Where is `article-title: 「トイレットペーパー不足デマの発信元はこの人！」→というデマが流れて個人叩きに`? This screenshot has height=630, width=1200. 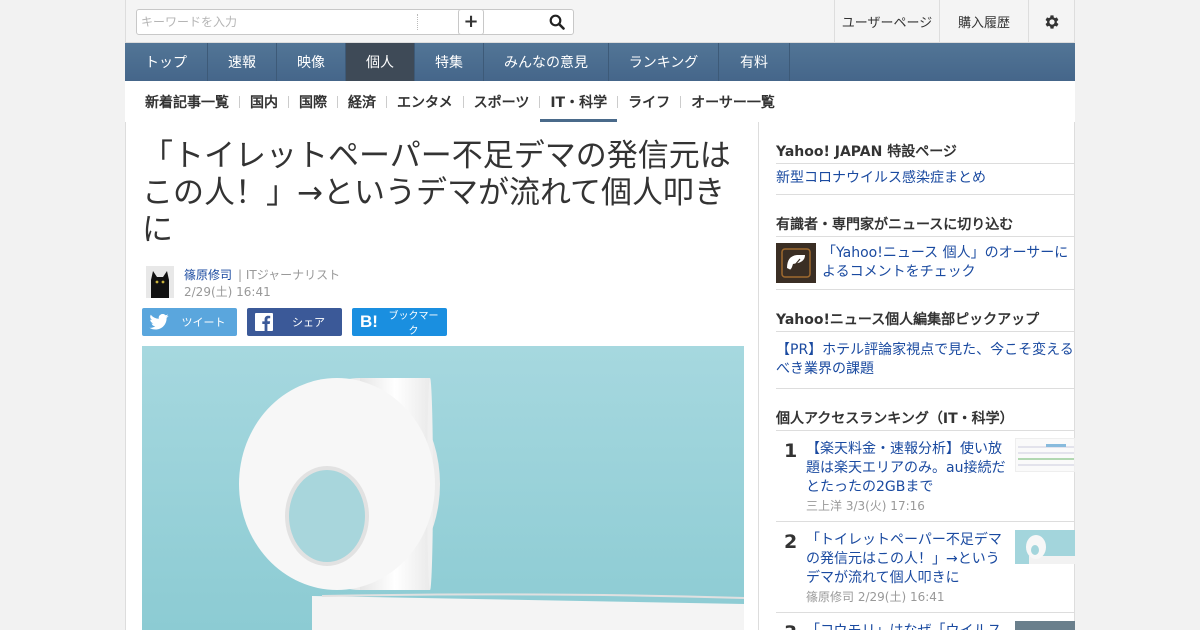 article-title: 「トイレットペーパー不足デマの発信元はこの人！」→というデマが流れて個人叩きに is located at coordinates (436, 193).